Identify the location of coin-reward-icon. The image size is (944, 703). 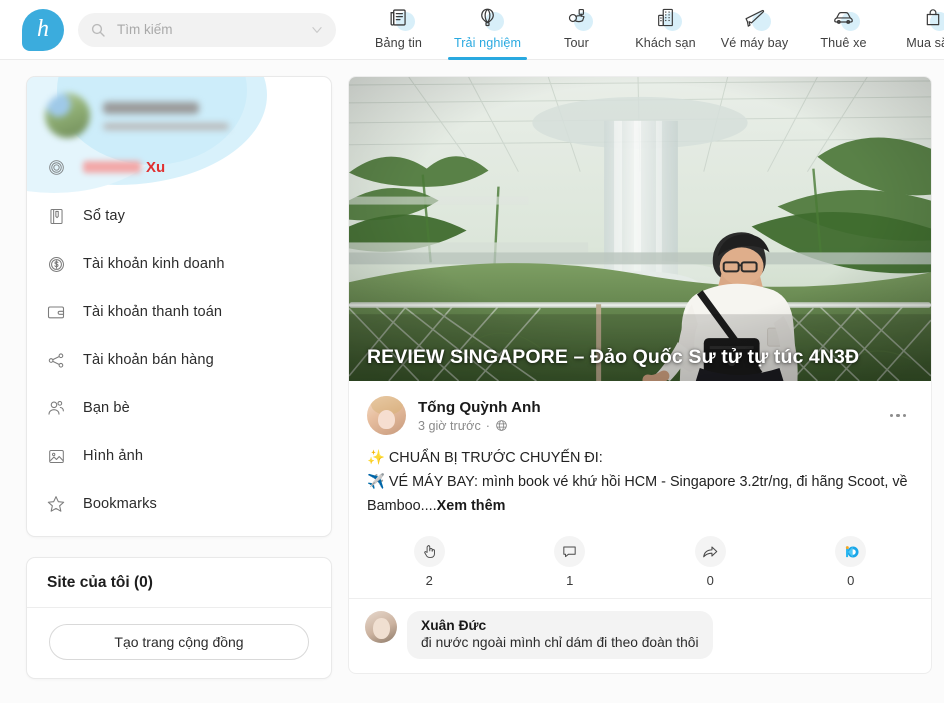
(851, 552).